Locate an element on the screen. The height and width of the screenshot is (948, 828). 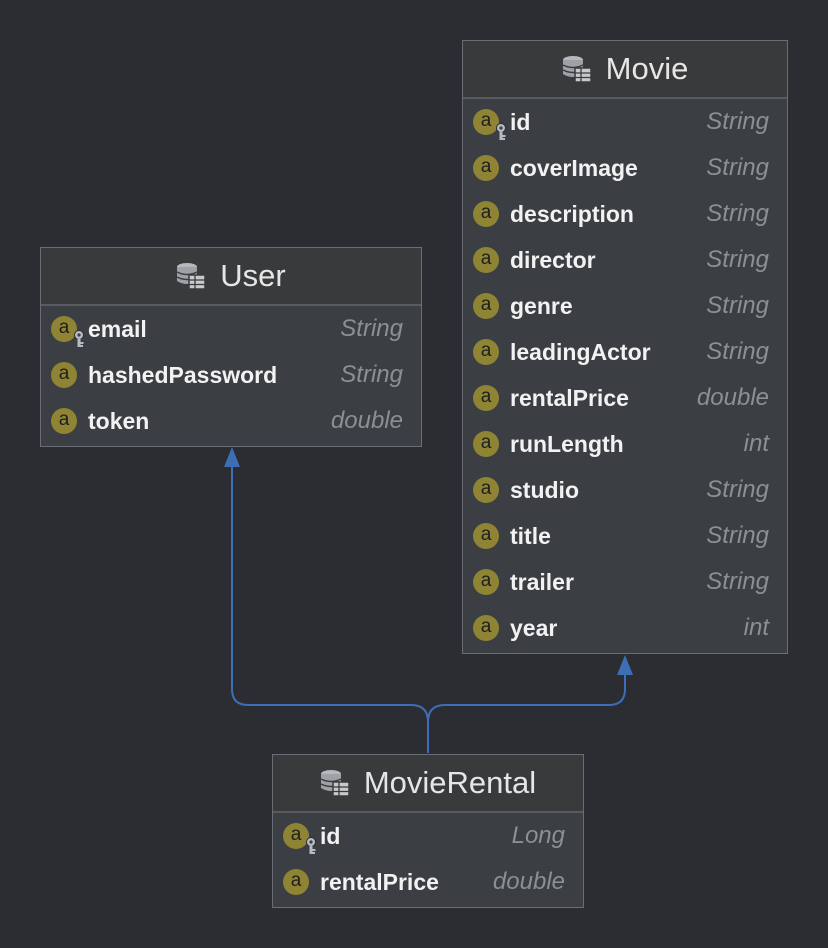
field-type: Long is located at coordinates (538, 835).